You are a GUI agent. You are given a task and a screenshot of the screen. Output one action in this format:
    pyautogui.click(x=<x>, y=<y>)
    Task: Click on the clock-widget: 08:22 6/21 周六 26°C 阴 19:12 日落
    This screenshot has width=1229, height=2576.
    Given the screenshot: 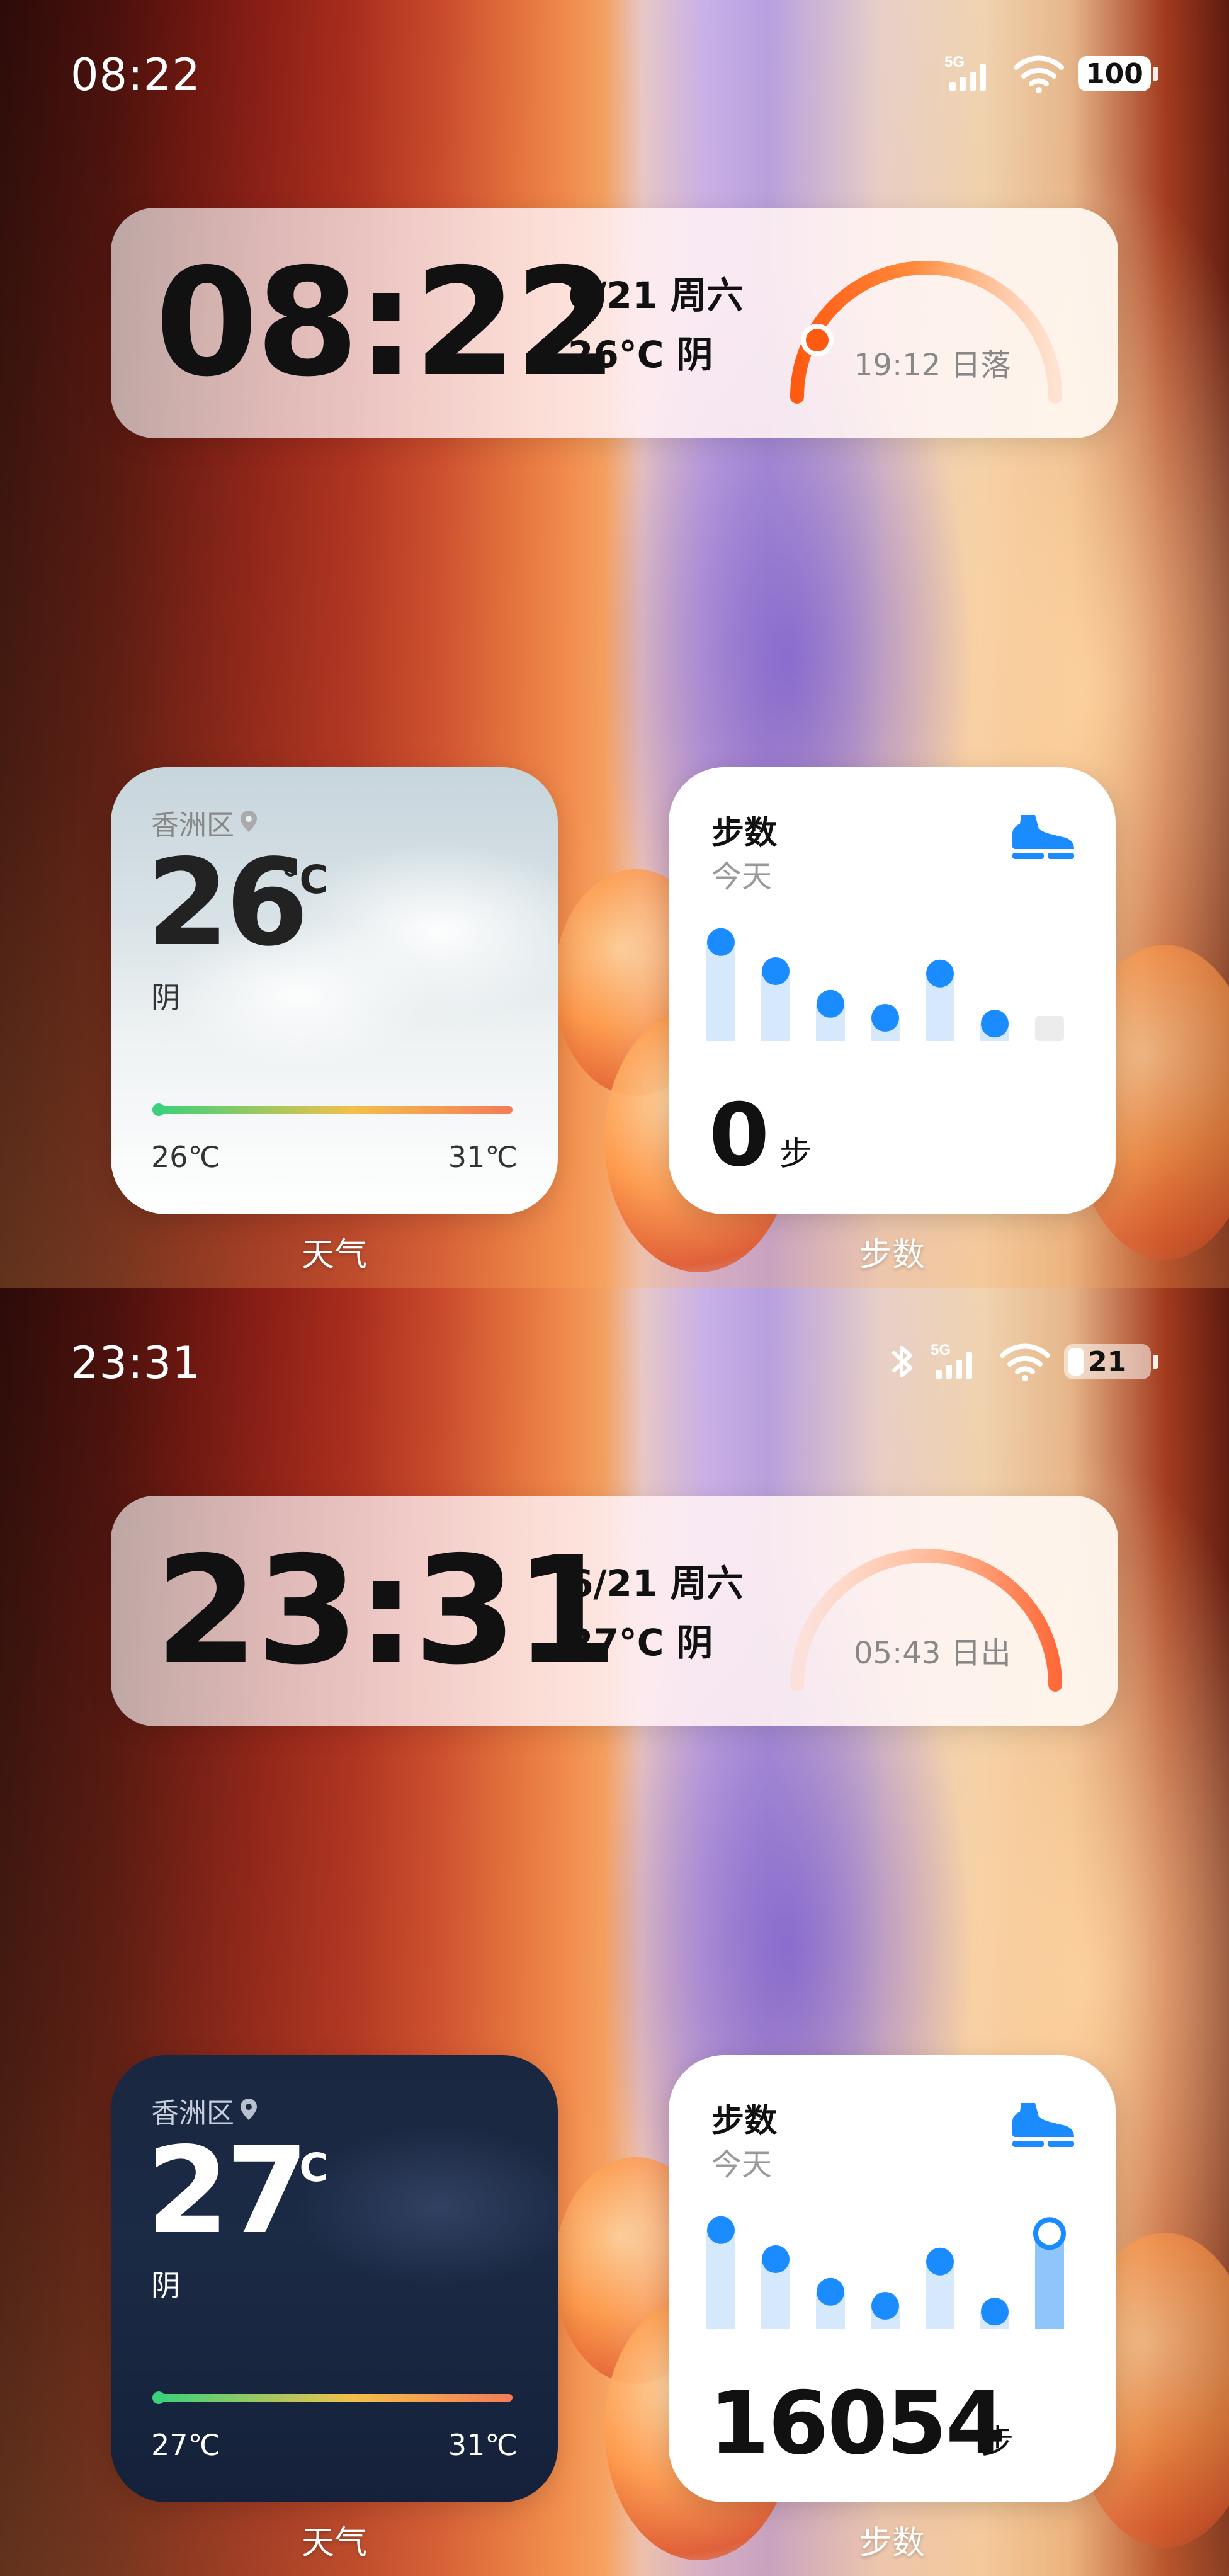 What is the action you would take?
    pyautogui.click(x=614, y=323)
    